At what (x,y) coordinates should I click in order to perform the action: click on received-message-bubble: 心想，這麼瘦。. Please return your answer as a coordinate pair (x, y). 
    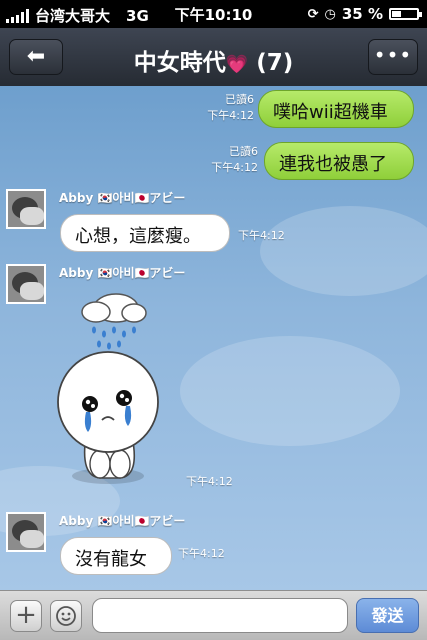
    Looking at the image, I should click on (145, 233).